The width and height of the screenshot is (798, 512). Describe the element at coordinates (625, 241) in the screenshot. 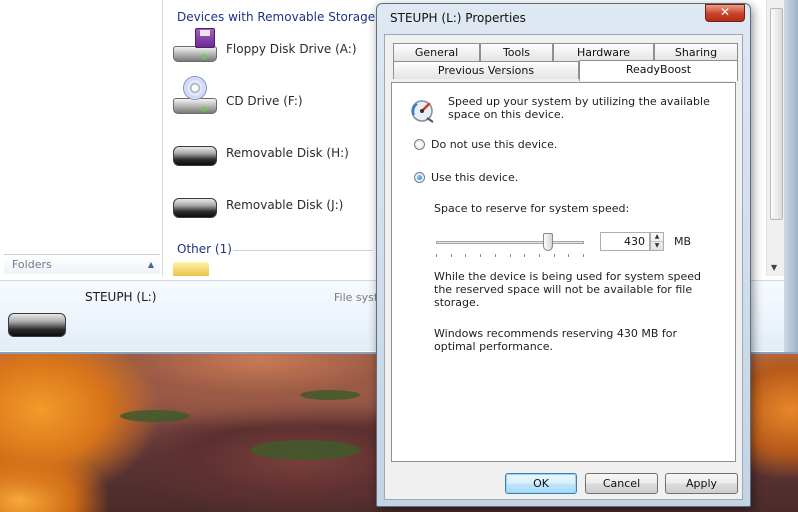

I see `reserve-size-input` at that location.